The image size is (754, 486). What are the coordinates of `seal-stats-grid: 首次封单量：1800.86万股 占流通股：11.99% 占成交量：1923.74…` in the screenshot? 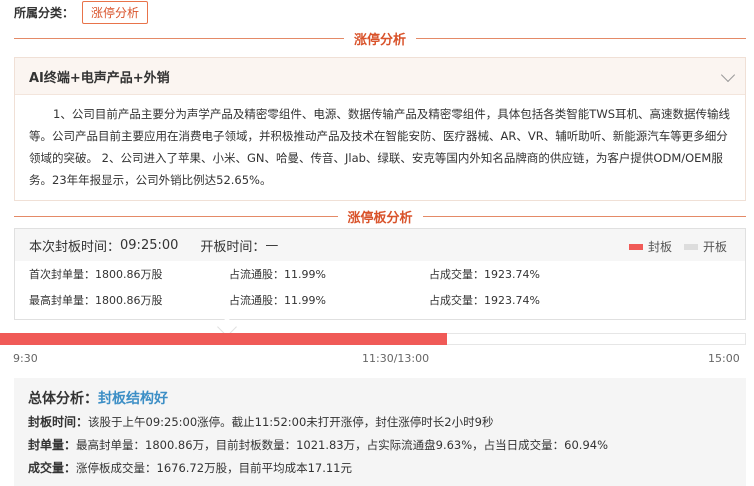 It's located at (380, 287).